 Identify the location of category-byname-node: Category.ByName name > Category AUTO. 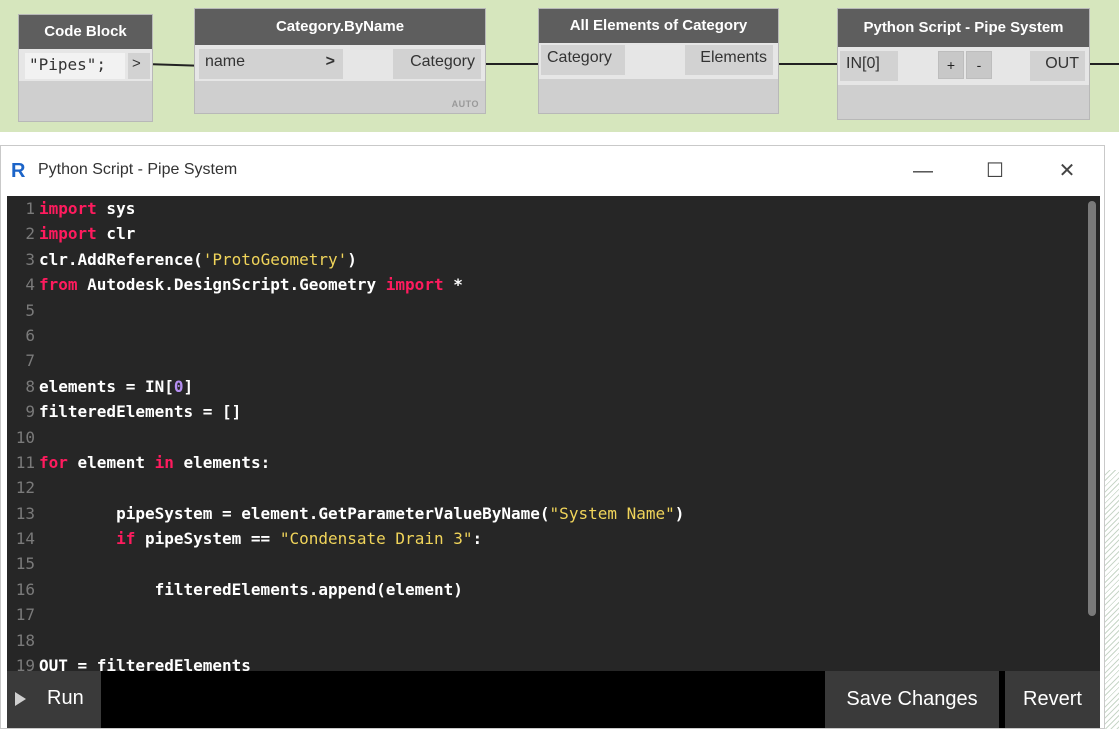
(340, 61).